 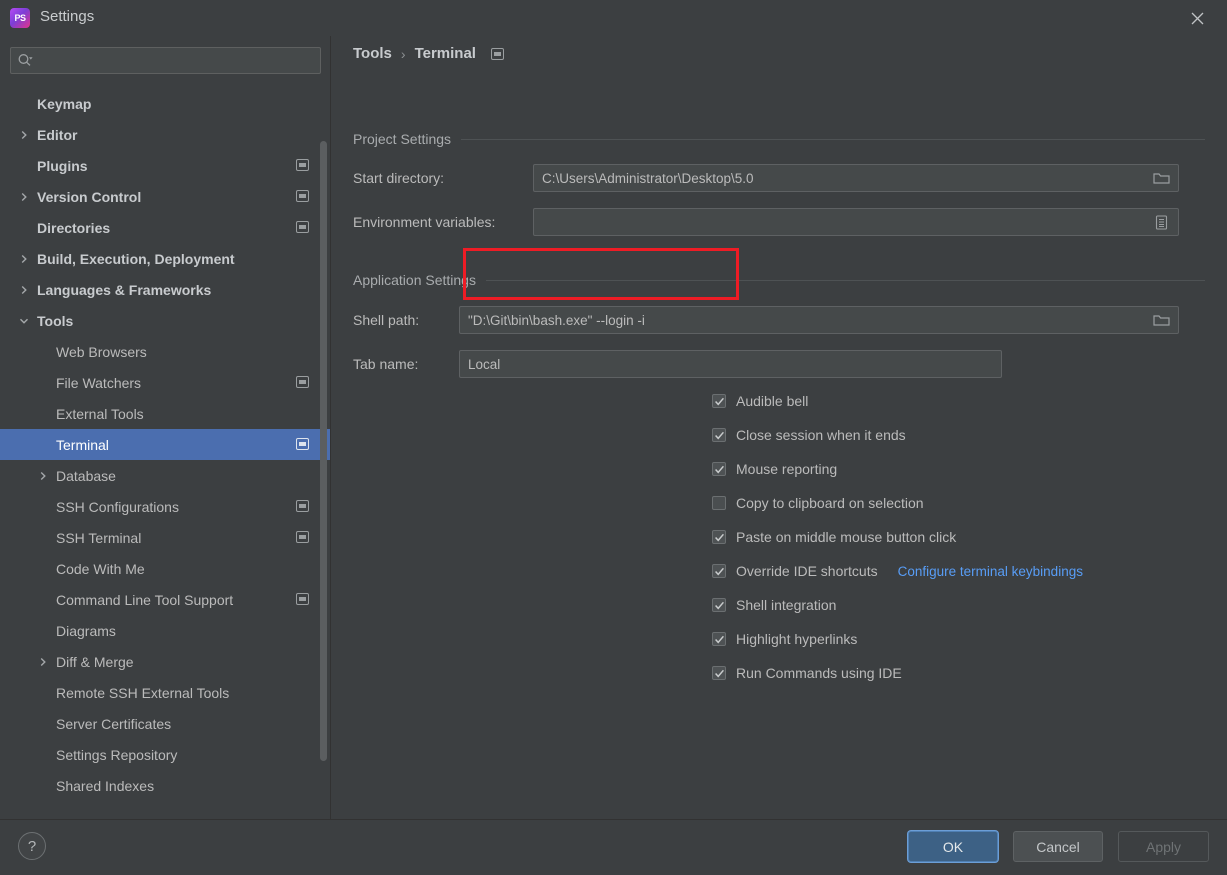 What do you see at coordinates (834, 537) in the screenshot?
I see `checkbox-paste-on-middle-mouse-button-click: Paste on middle mouse button click` at bounding box center [834, 537].